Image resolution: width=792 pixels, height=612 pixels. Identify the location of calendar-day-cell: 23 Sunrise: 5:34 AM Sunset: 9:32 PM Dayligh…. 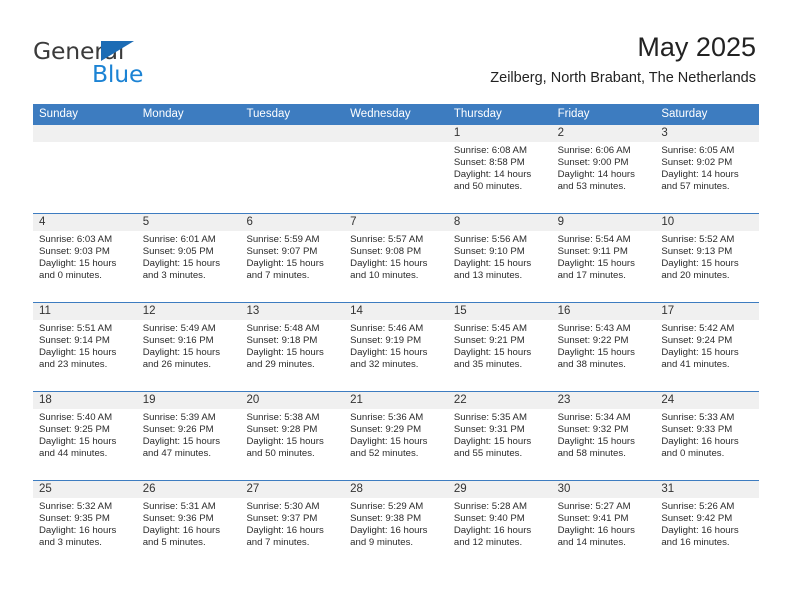
(603, 436).